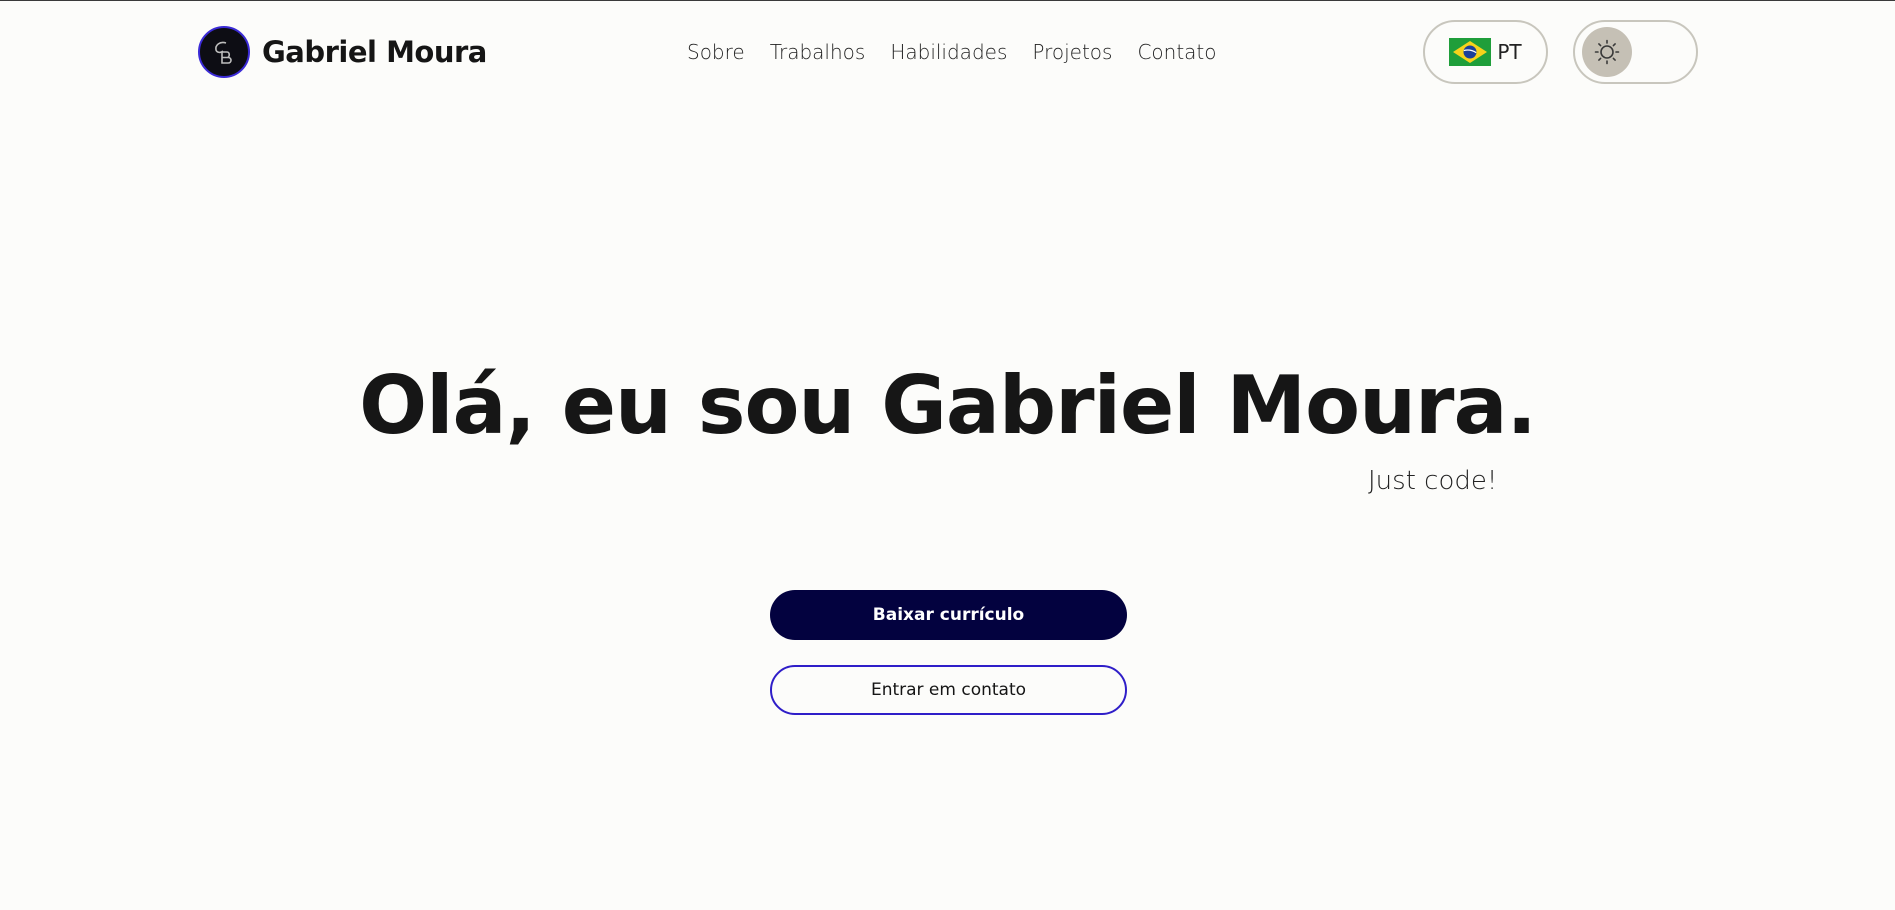 The width and height of the screenshot is (1895, 910). I want to click on nav-link-trabalhos: Trabalhos, so click(818, 52).